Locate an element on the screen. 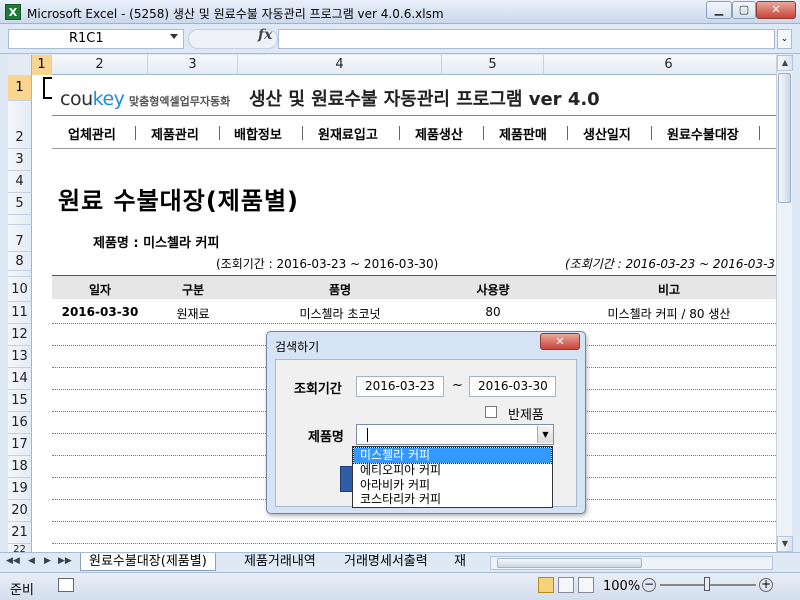 Image resolution: width=800 pixels, height=600 pixels. row-header: 20 is located at coordinates (20, 511).